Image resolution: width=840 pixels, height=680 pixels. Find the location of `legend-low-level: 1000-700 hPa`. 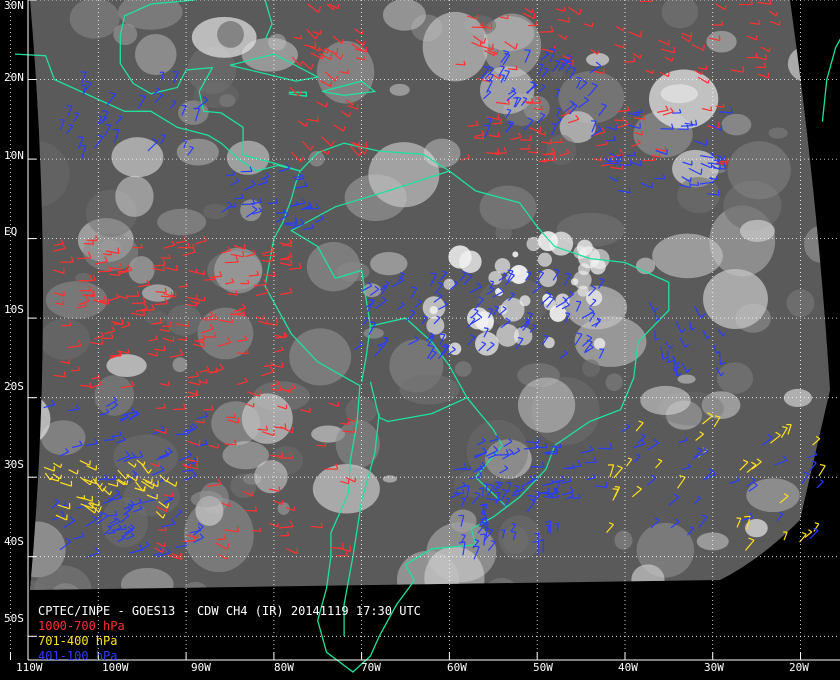

legend-low-level: 1000-700 hPa is located at coordinates (81, 626).